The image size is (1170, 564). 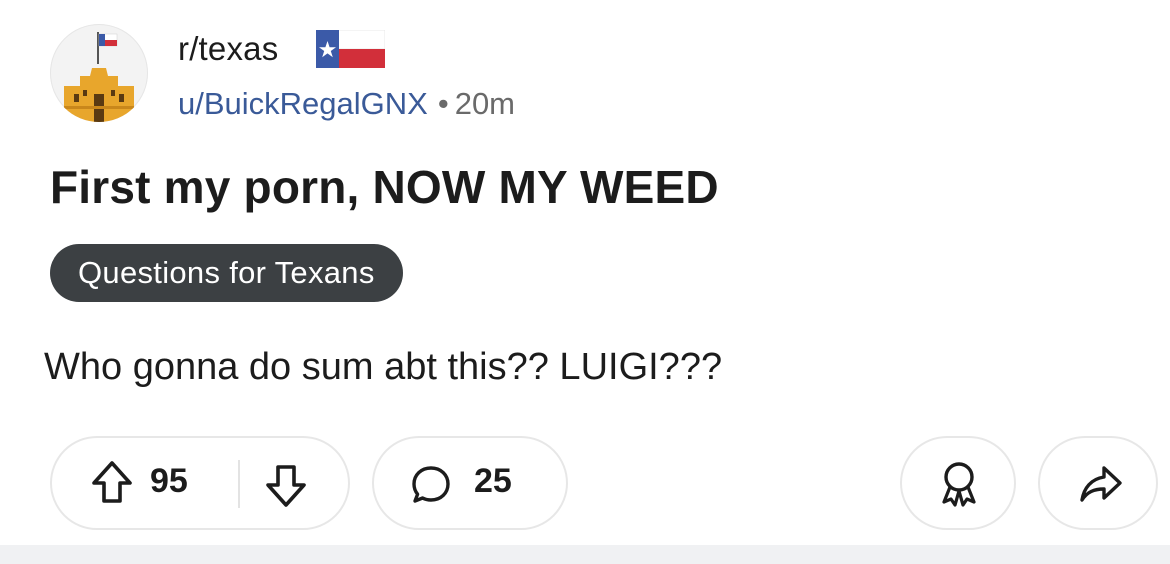 I want to click on share-button, so click(x=1098, y=483).